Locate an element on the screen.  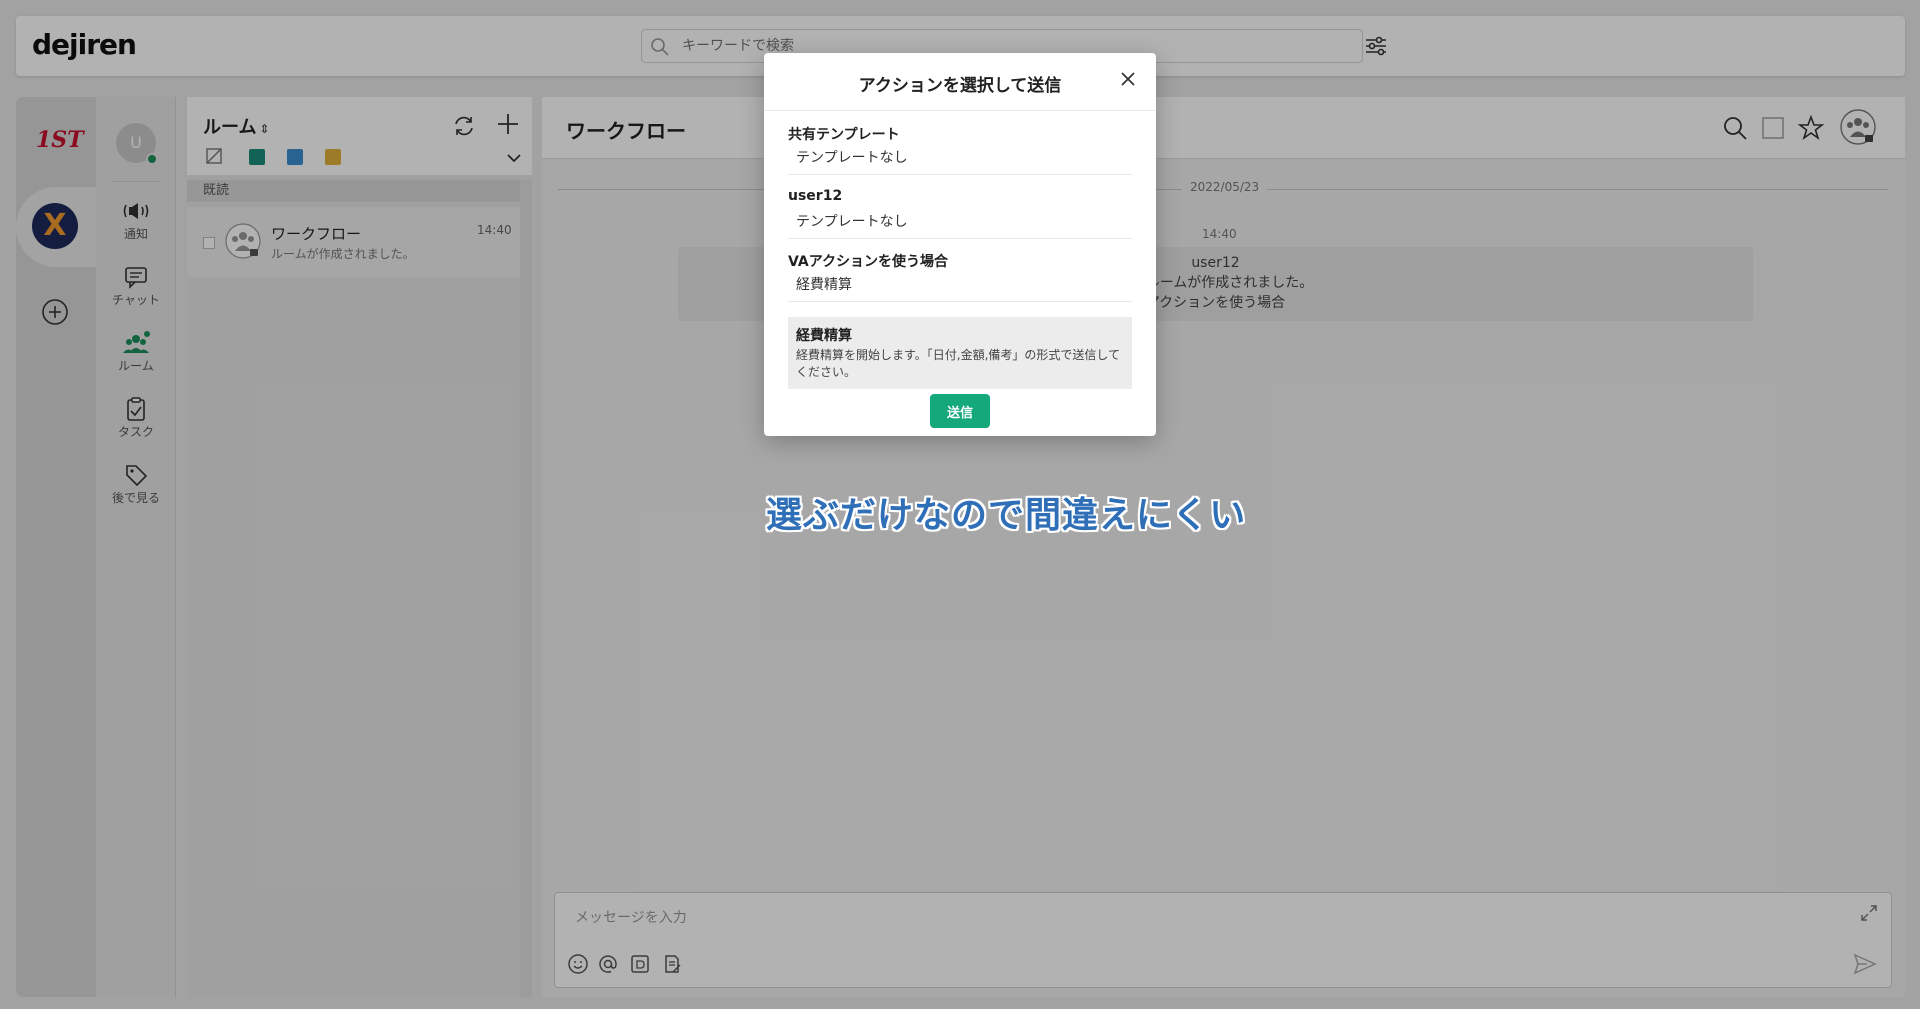
option-va-action: 経費精算 is located at coordinates (960, 286).